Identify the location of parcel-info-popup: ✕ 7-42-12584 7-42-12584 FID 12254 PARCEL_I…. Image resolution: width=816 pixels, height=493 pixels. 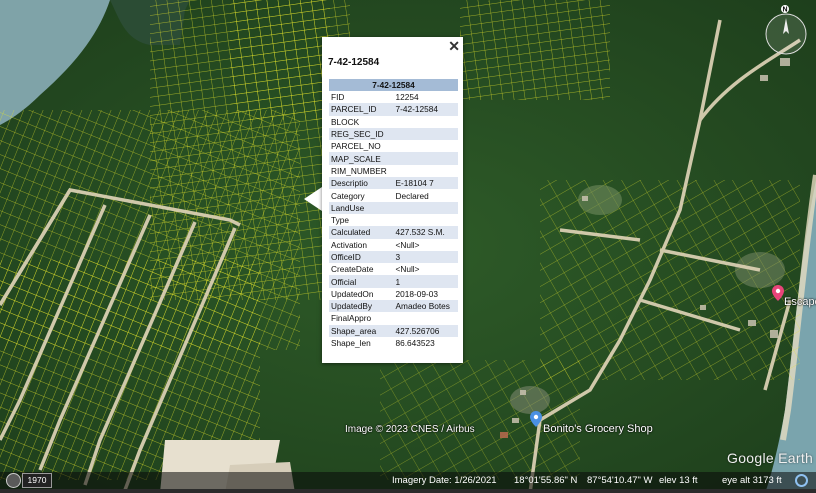
(392, 200).